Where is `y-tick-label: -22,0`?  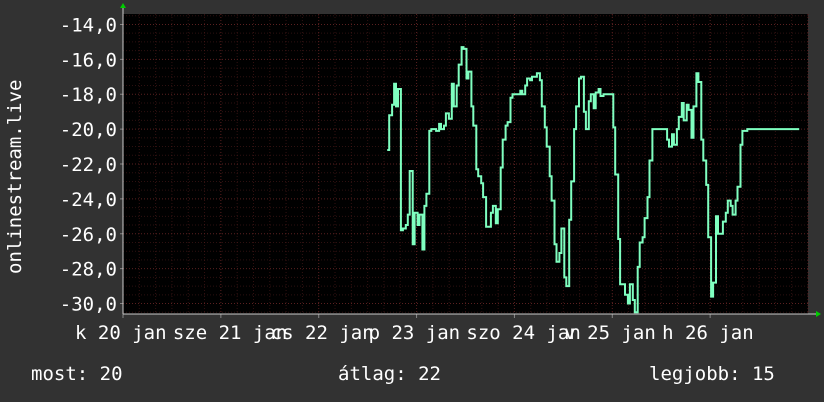 y-tick-label: -22,0 is located at coordinates (88, 165).